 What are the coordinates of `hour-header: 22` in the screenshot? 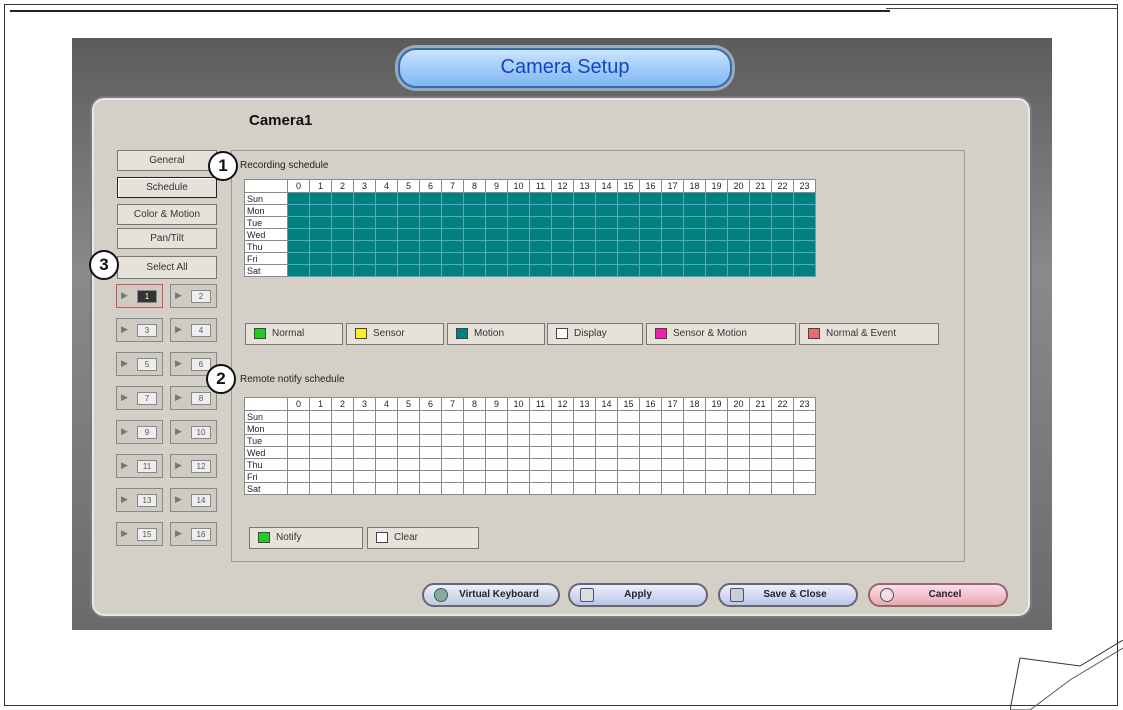 It's located at (782, 186).